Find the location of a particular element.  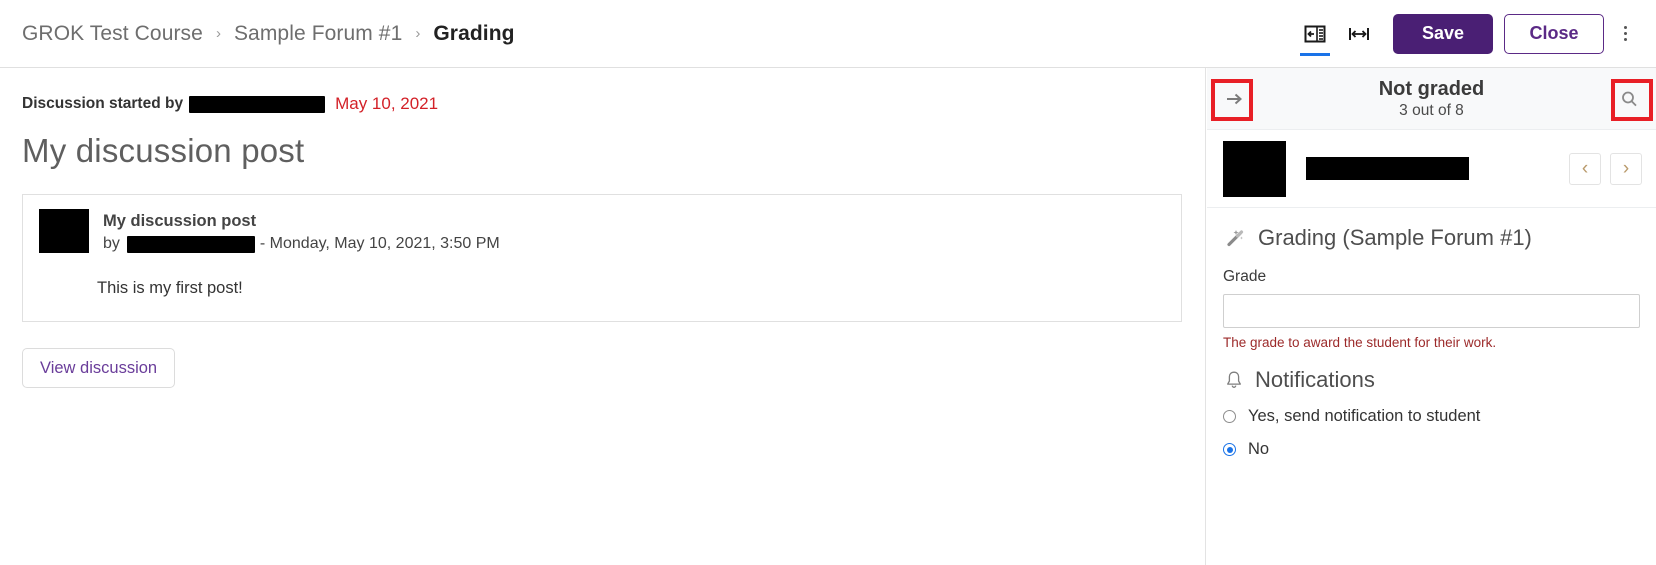

post-body: This is my first post! is located at coordinates (170, 288).